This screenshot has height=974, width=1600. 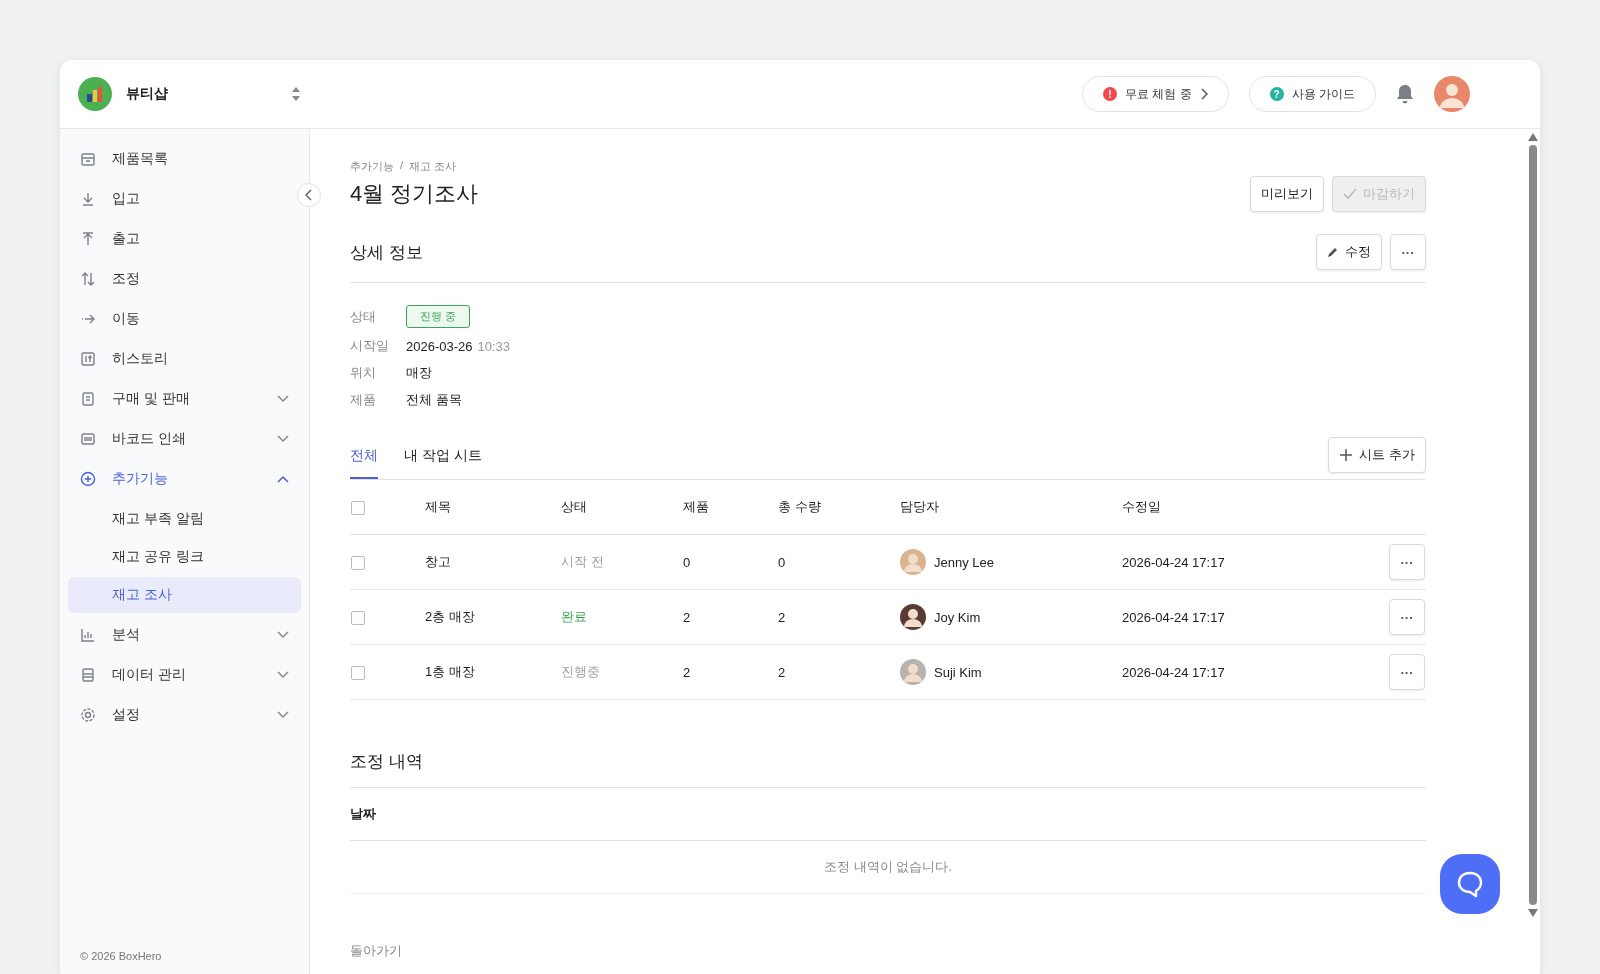 I want to click on page-title: 4월 정기조사, so click(x=414, y=194).